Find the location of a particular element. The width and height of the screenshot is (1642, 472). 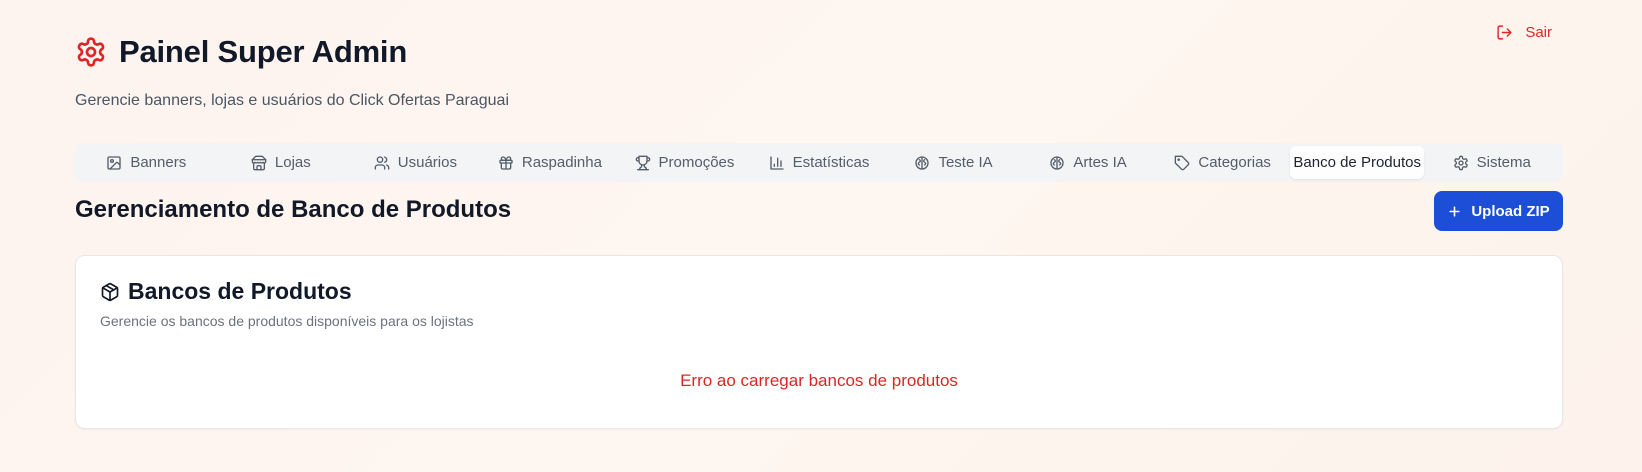

card-title: Bancos de Produtos is located at coordinates (240, 291).